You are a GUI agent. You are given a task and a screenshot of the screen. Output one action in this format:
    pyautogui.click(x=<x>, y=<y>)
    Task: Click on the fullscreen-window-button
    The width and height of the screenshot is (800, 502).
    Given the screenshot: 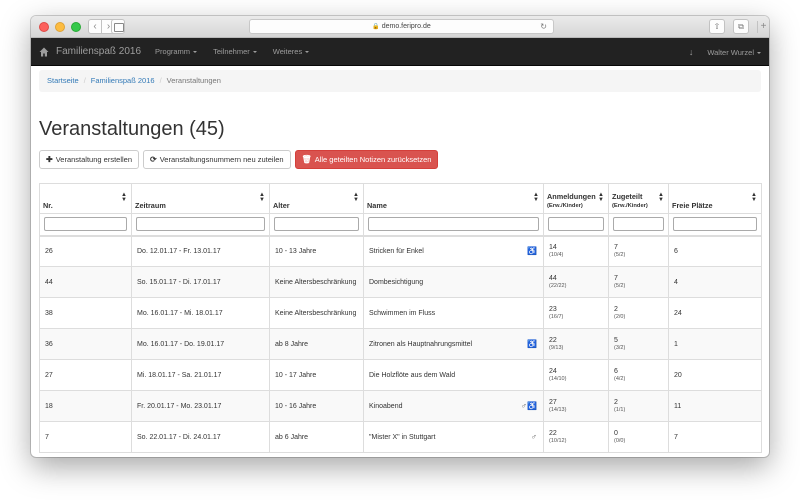 What is the action you would take?
    pyautogui.click(x=76, y=27)
    